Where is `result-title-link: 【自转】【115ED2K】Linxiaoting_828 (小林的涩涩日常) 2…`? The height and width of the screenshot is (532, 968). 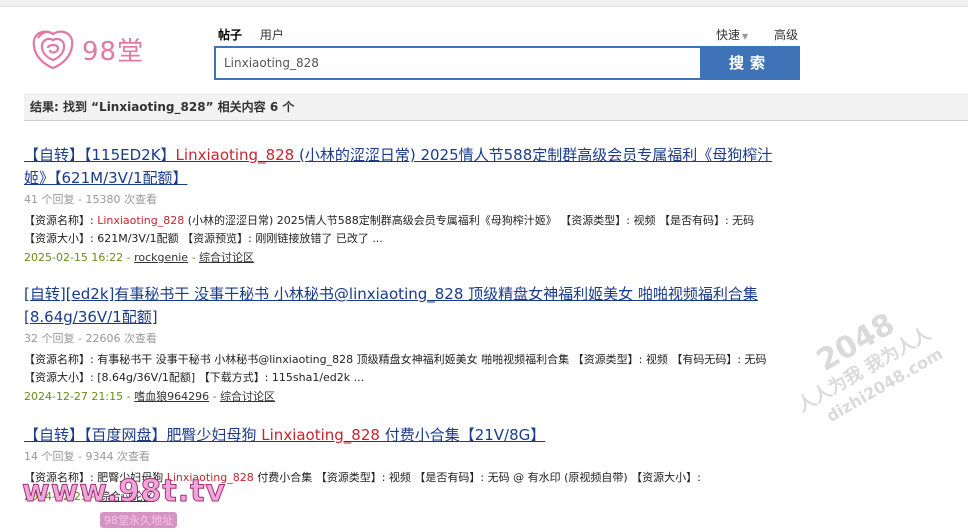 result-title-link: 【自转】【115ED2K】Linxiaoting_828 (小林的涩涩日常) 2… is located at coordinates (409, 167).